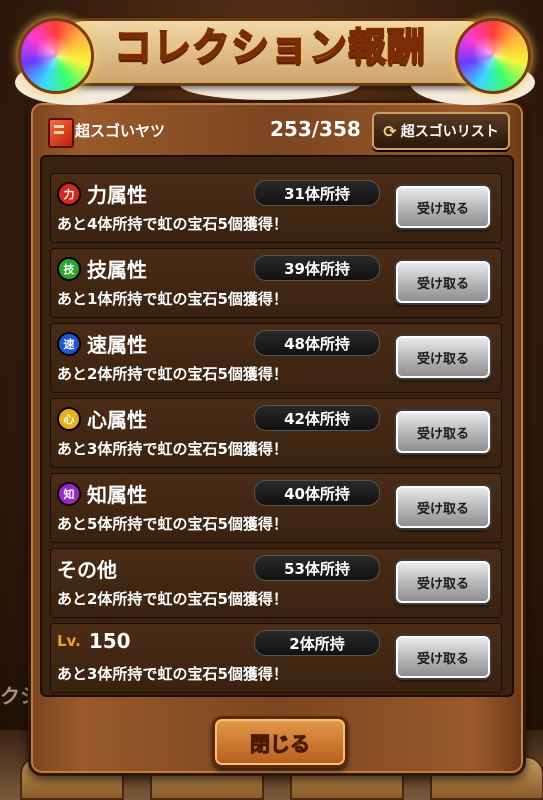 The width and height of the screenshot is (543, 800). Describe the element at coordinates (109, 641) in the screenshot. I see `row-title-text: 150` at that location.